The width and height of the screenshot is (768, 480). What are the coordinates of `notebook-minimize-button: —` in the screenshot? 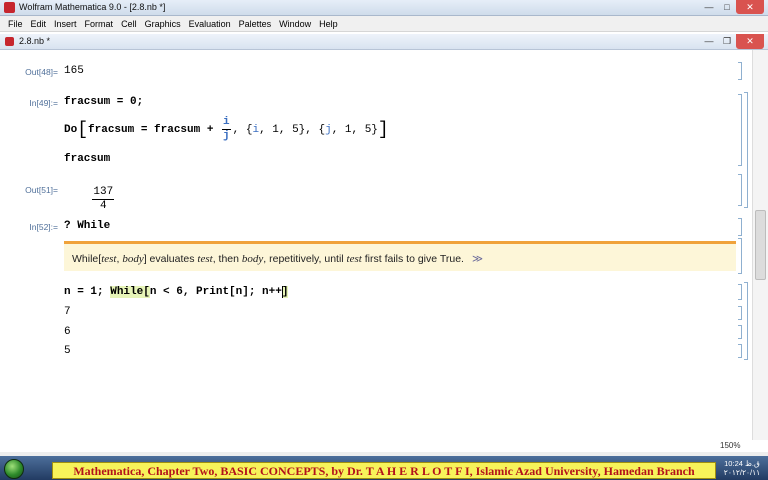 It's located at (709, 41).